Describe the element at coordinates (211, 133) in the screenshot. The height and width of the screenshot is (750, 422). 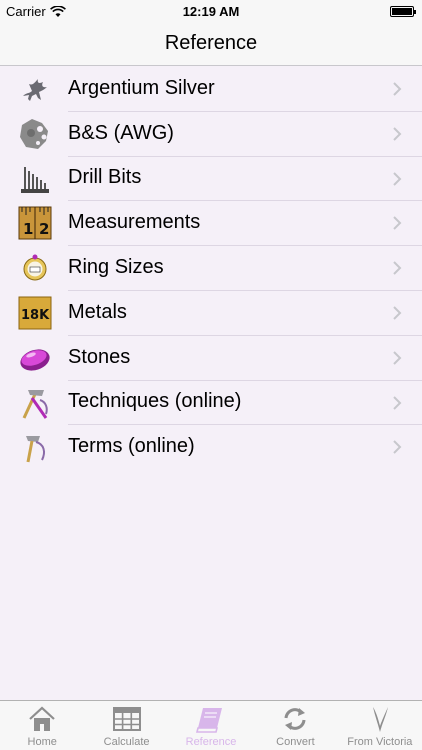
I see `list-item-bs-awg: B&S (AWG)` at that location.